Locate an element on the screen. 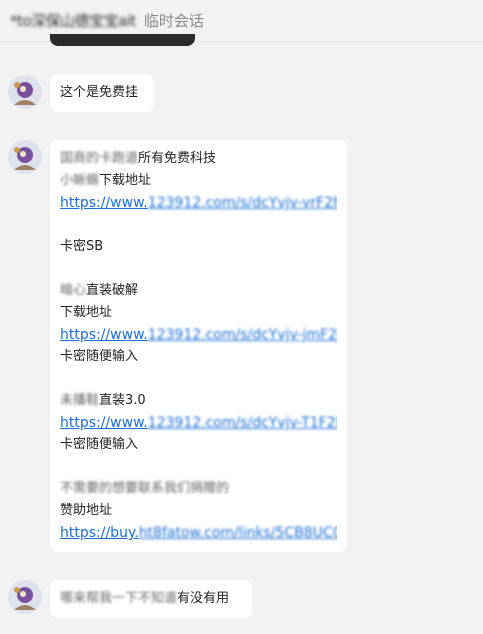 Image resolution: width=483 pixels, height=634 pixels. message-text: 赞助地址 is located at coordinates (86, 510).